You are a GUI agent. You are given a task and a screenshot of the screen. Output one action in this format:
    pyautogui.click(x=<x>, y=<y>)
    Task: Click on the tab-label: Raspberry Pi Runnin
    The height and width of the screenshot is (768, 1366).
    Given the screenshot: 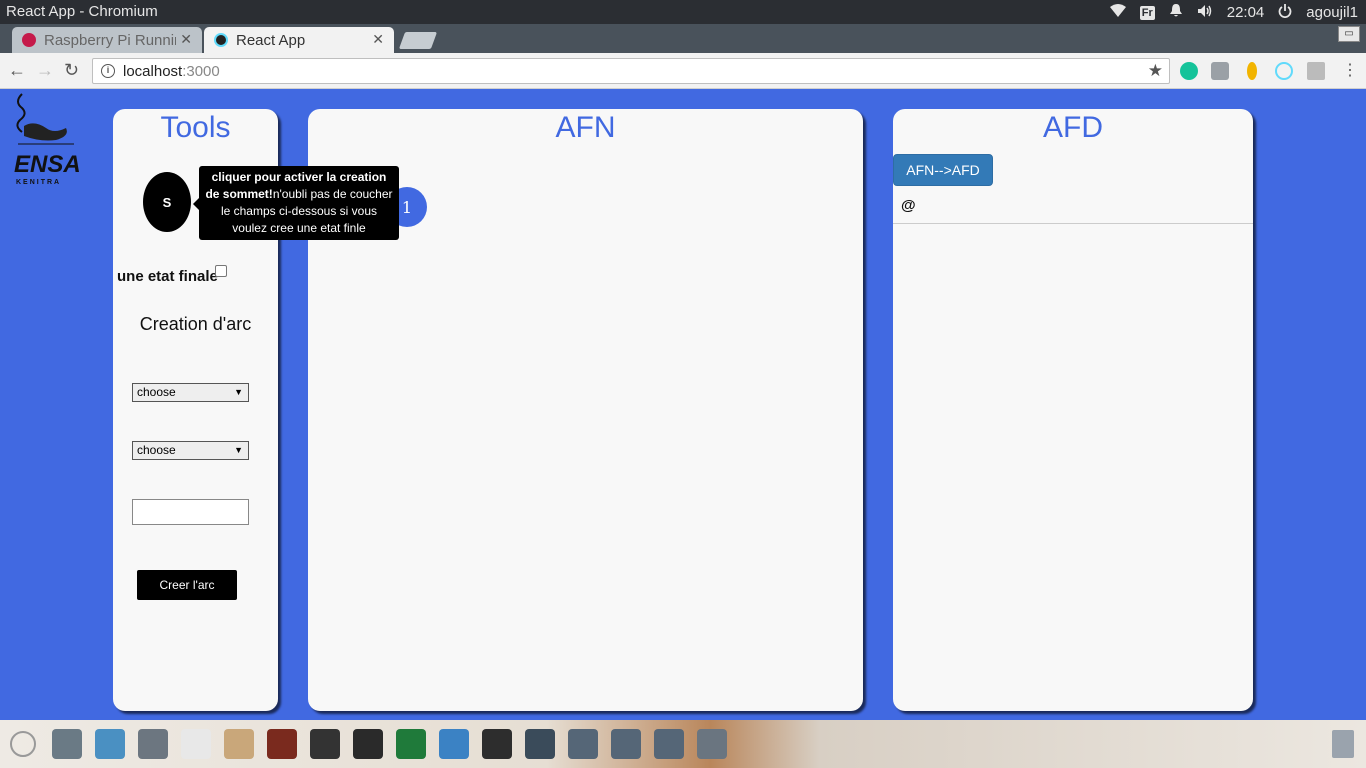 What is the action you would take?
    pyautogui.click(x=110, y=40)
    